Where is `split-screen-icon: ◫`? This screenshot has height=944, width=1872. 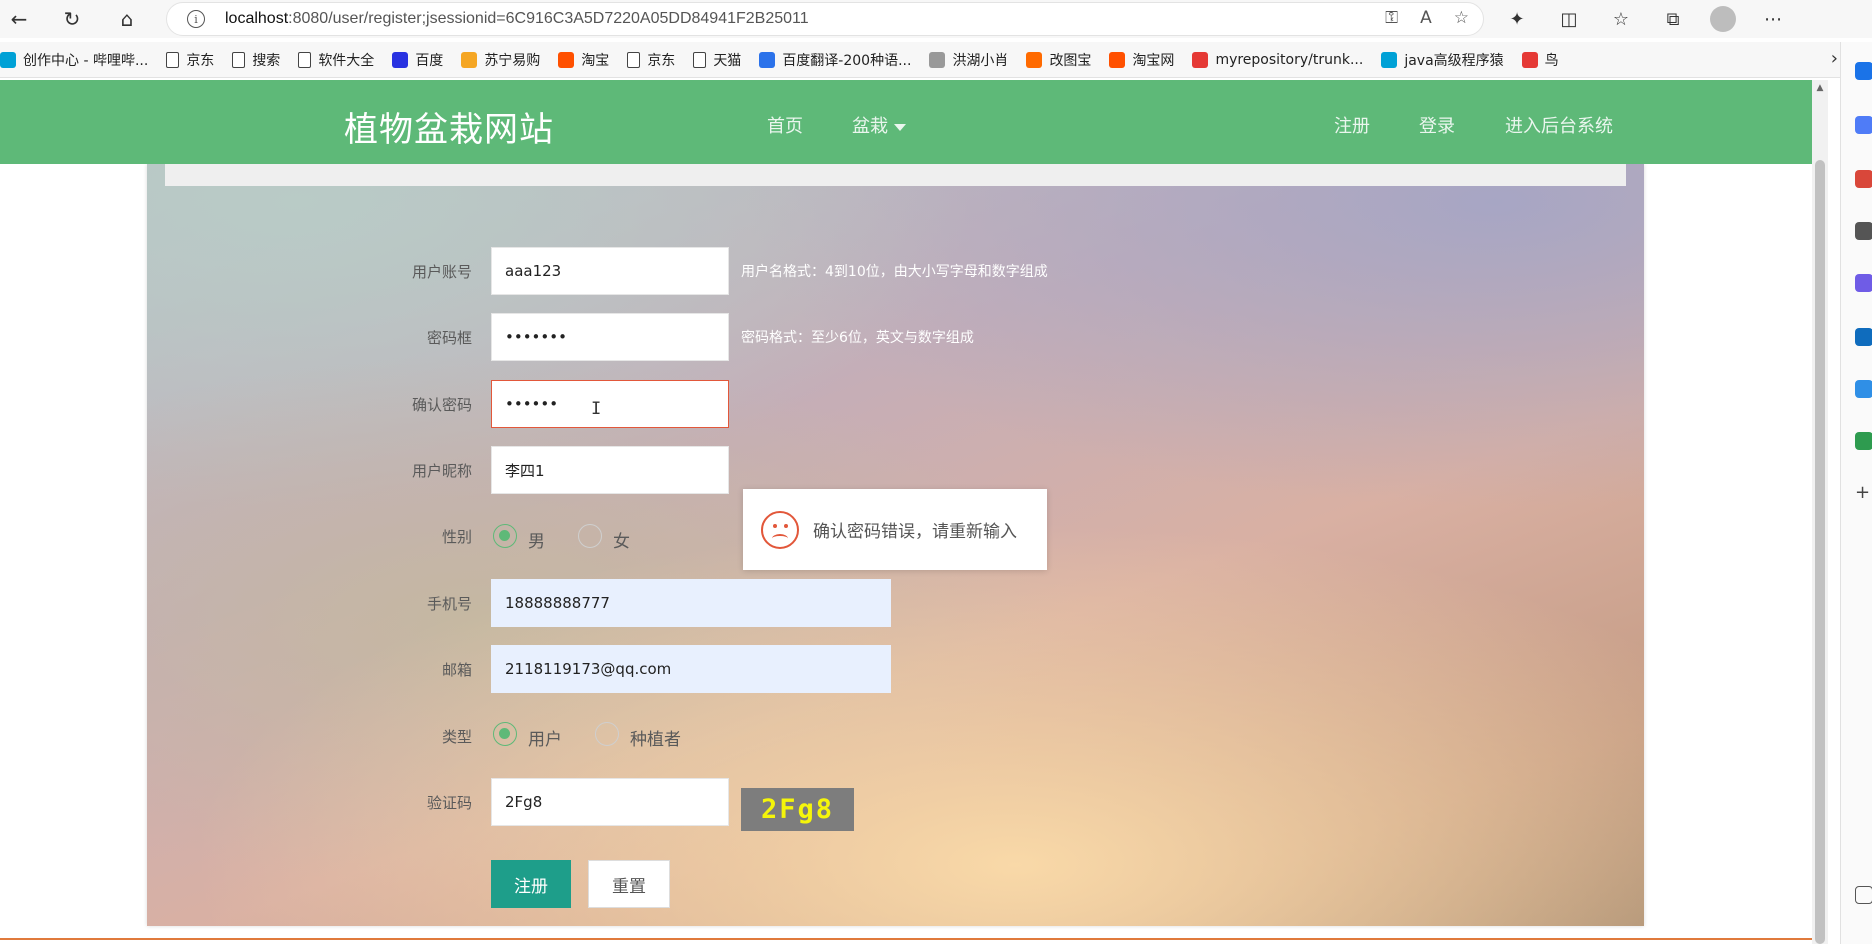
split-screen-icon: ◫ is located at coordinates (1569, 19).